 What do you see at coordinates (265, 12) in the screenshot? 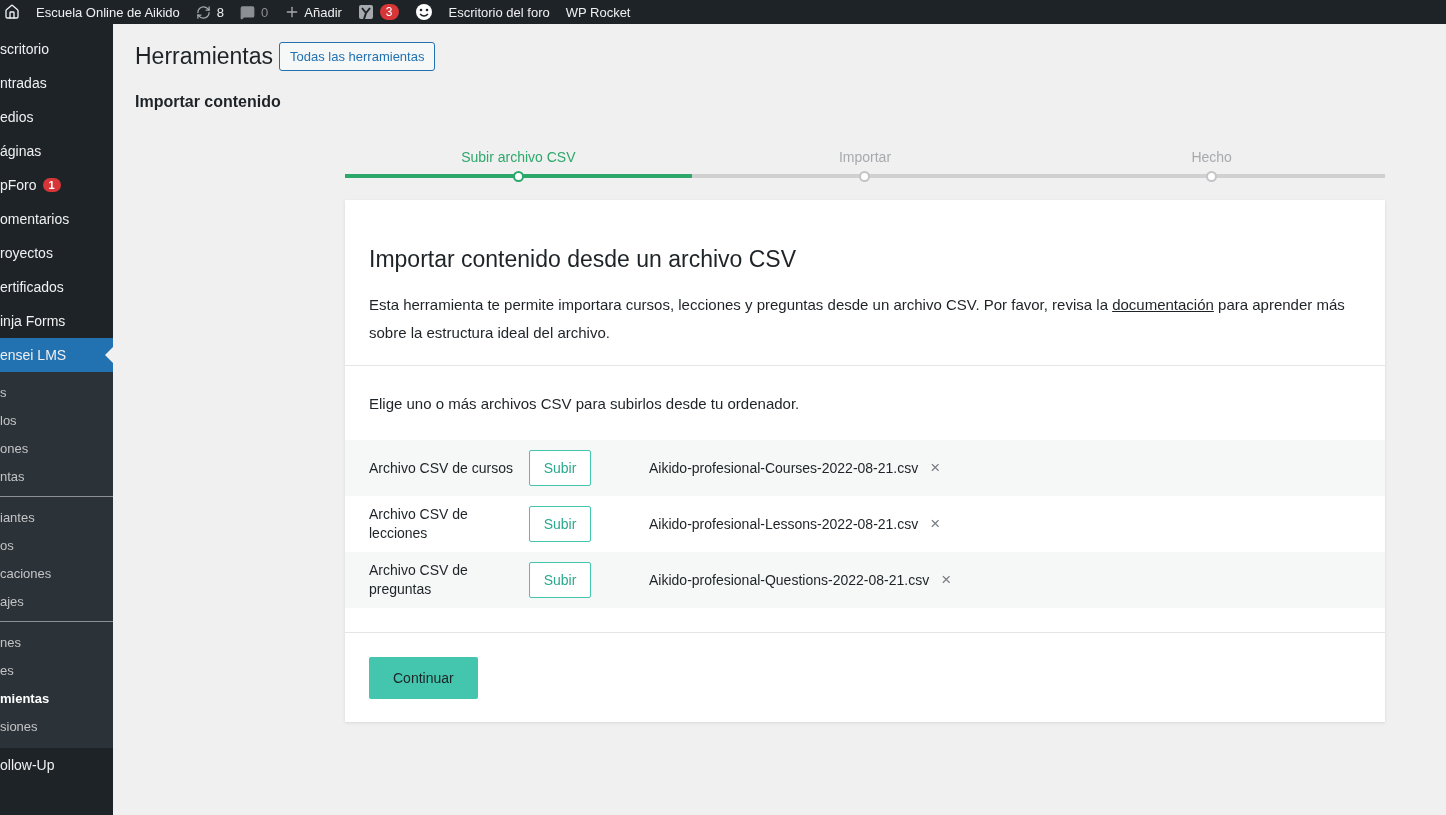
I see `comments-count: 0` at bounding box center [265, 12].